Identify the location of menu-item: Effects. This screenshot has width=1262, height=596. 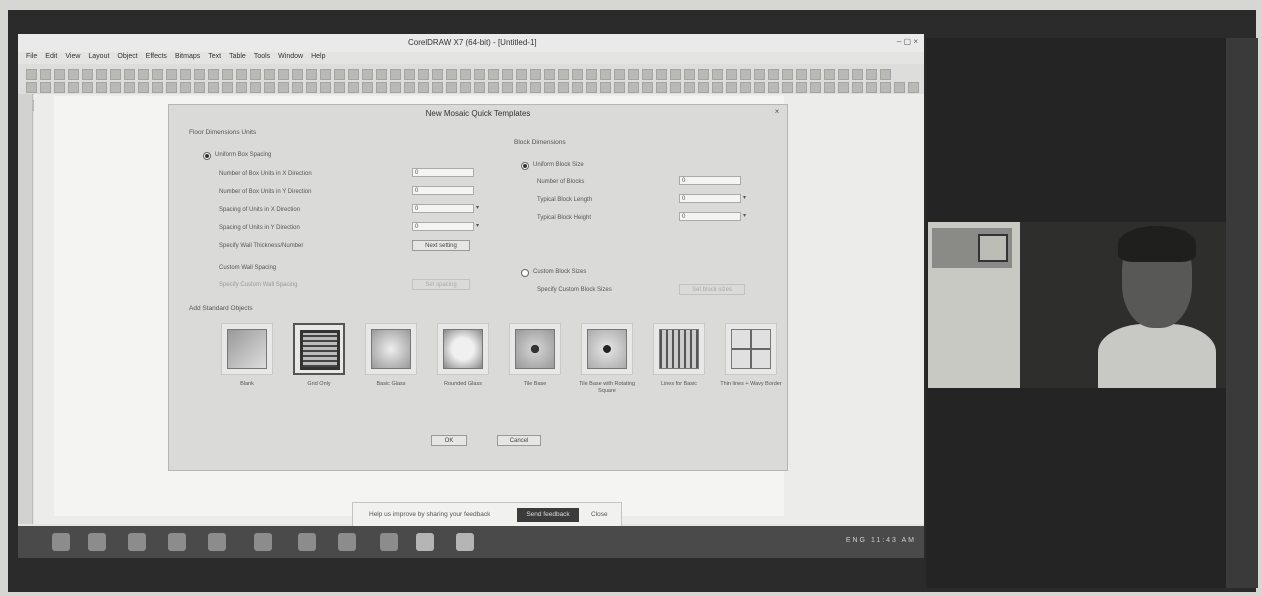
(156, 56).